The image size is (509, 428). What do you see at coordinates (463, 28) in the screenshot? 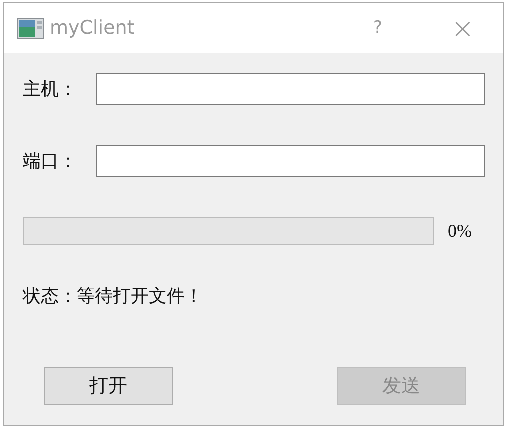
I see `close-button: ×` at bounding box center [463, 28].